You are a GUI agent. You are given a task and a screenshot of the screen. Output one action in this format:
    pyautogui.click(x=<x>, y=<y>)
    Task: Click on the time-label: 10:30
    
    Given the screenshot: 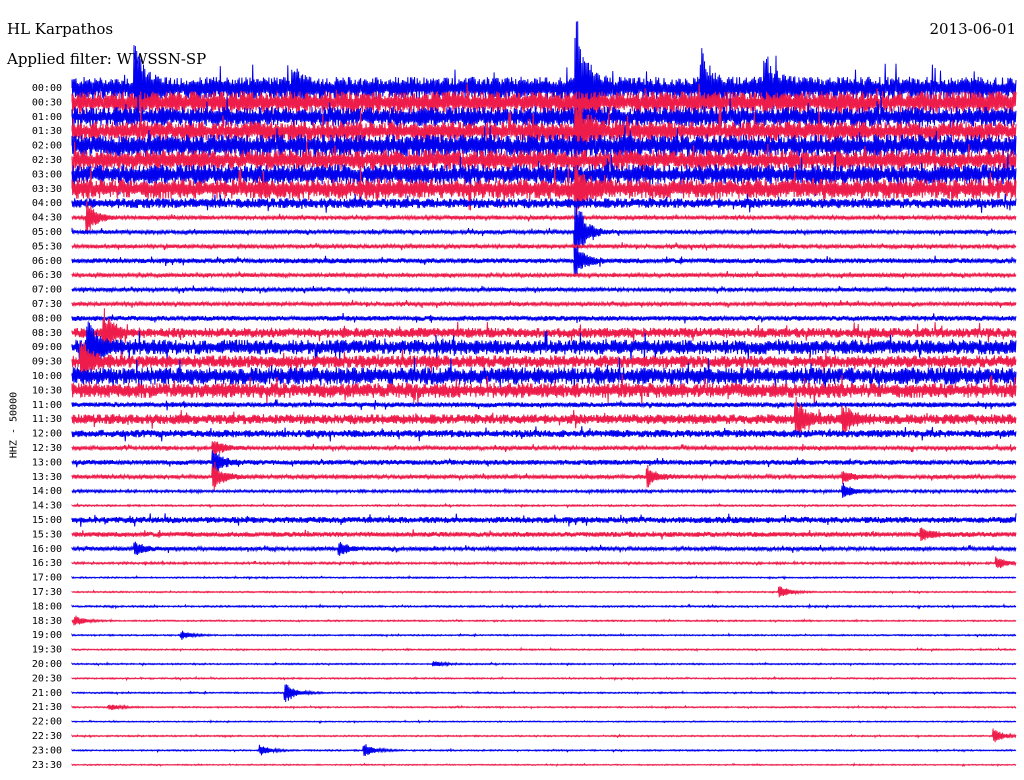 What is the action you would take?
    pyautogui.click(x=47, y=390)
    